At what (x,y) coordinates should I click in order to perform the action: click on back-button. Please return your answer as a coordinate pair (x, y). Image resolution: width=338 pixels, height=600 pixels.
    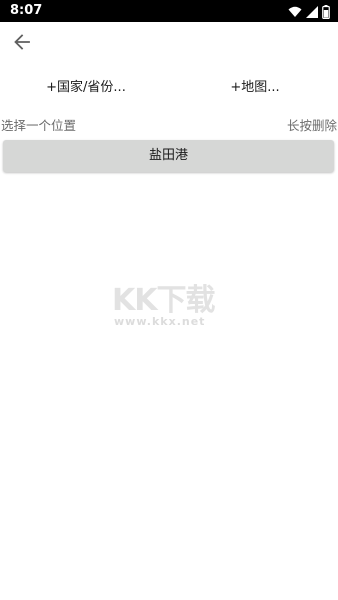
    Looking at the image, I should click on (22, 44).